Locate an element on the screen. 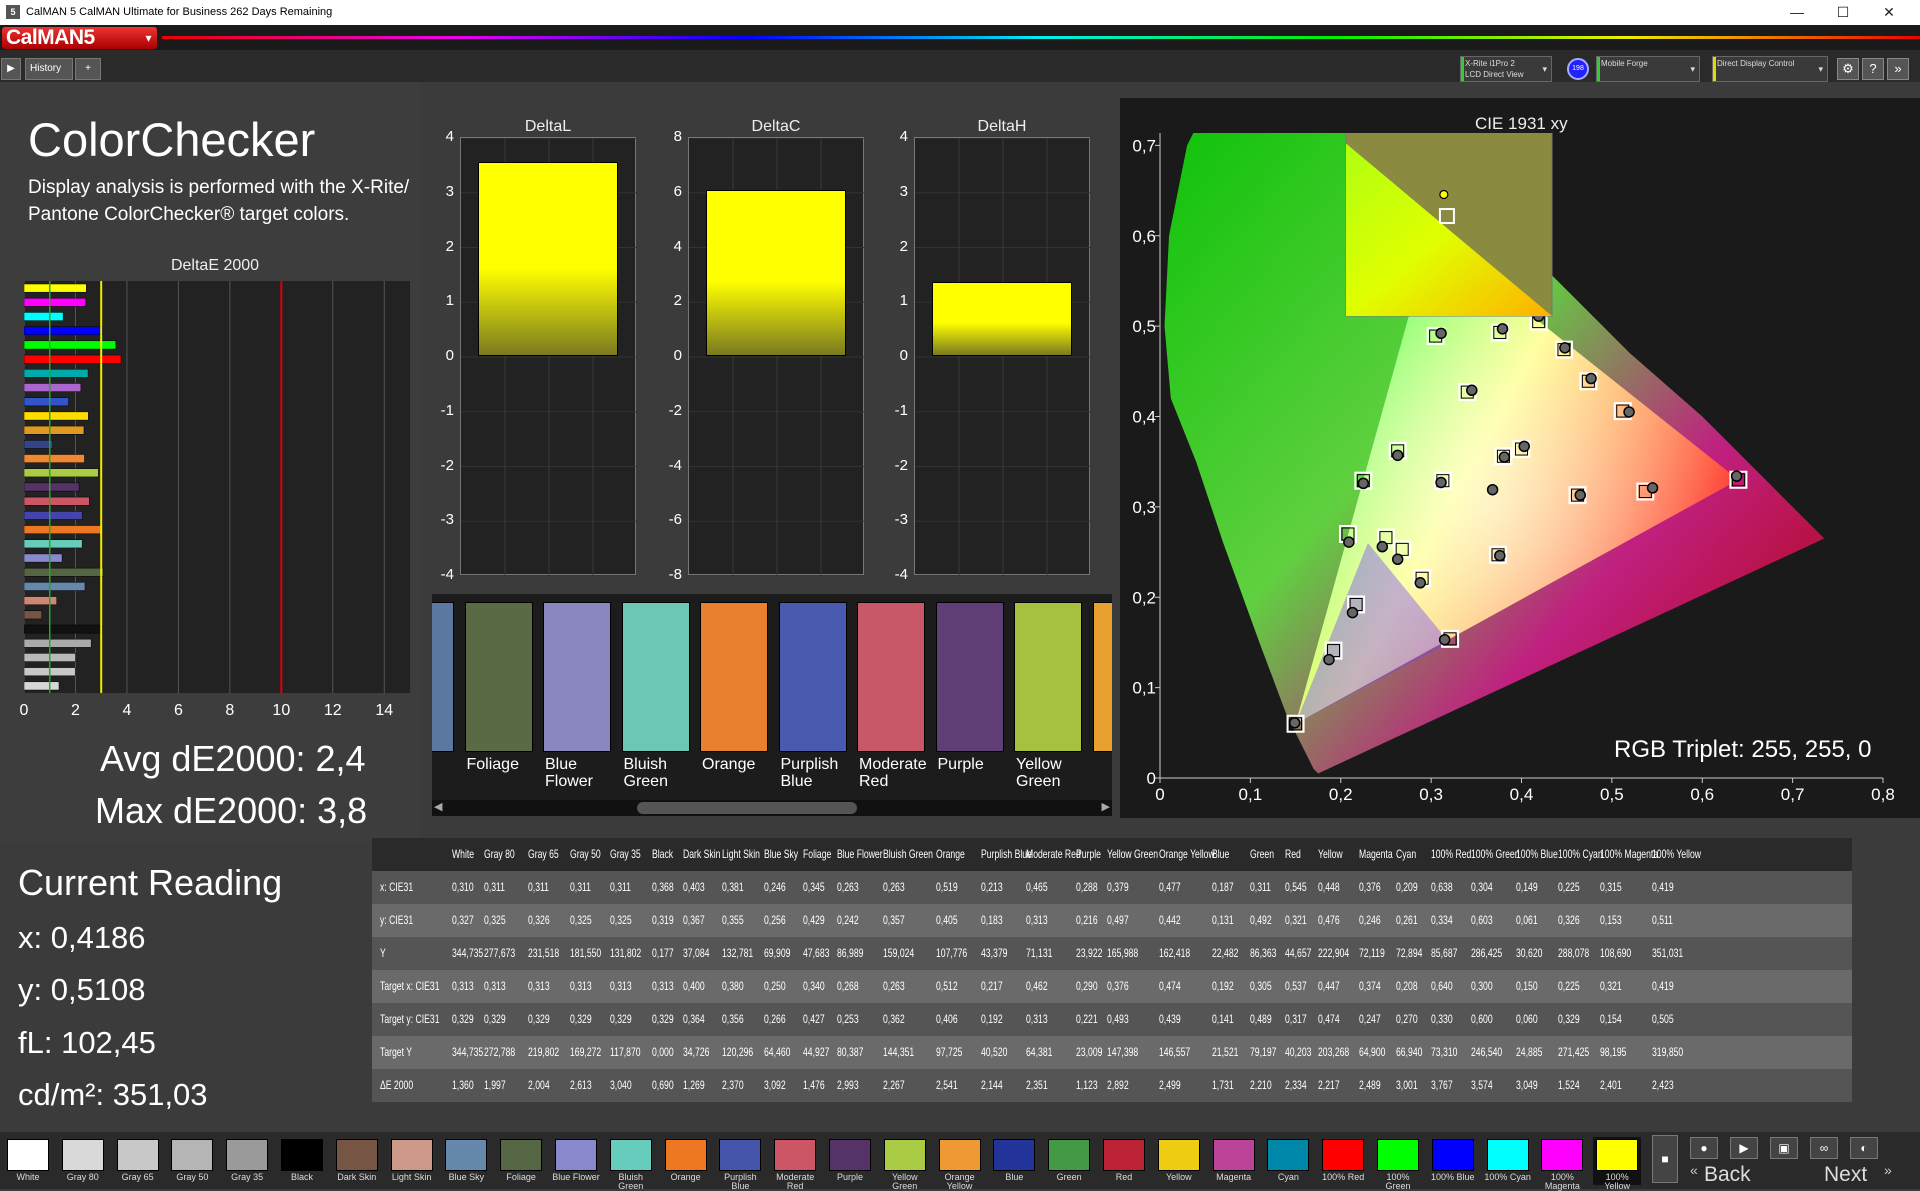 The width and height of the screenshot is (1920, 1191). swatch-label: Gray 50 is located at coordinates (192, 1177).